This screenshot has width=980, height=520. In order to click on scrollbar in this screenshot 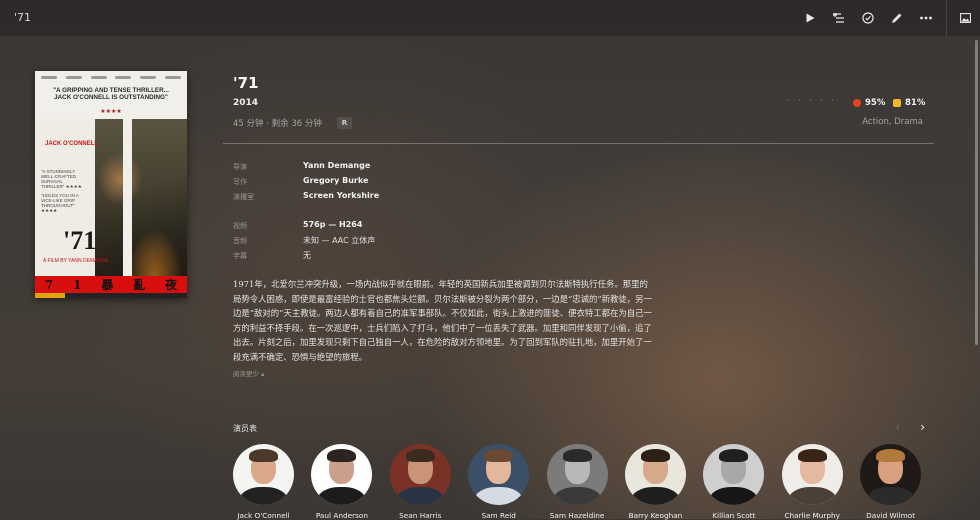, I will do `click(976, 192)`.